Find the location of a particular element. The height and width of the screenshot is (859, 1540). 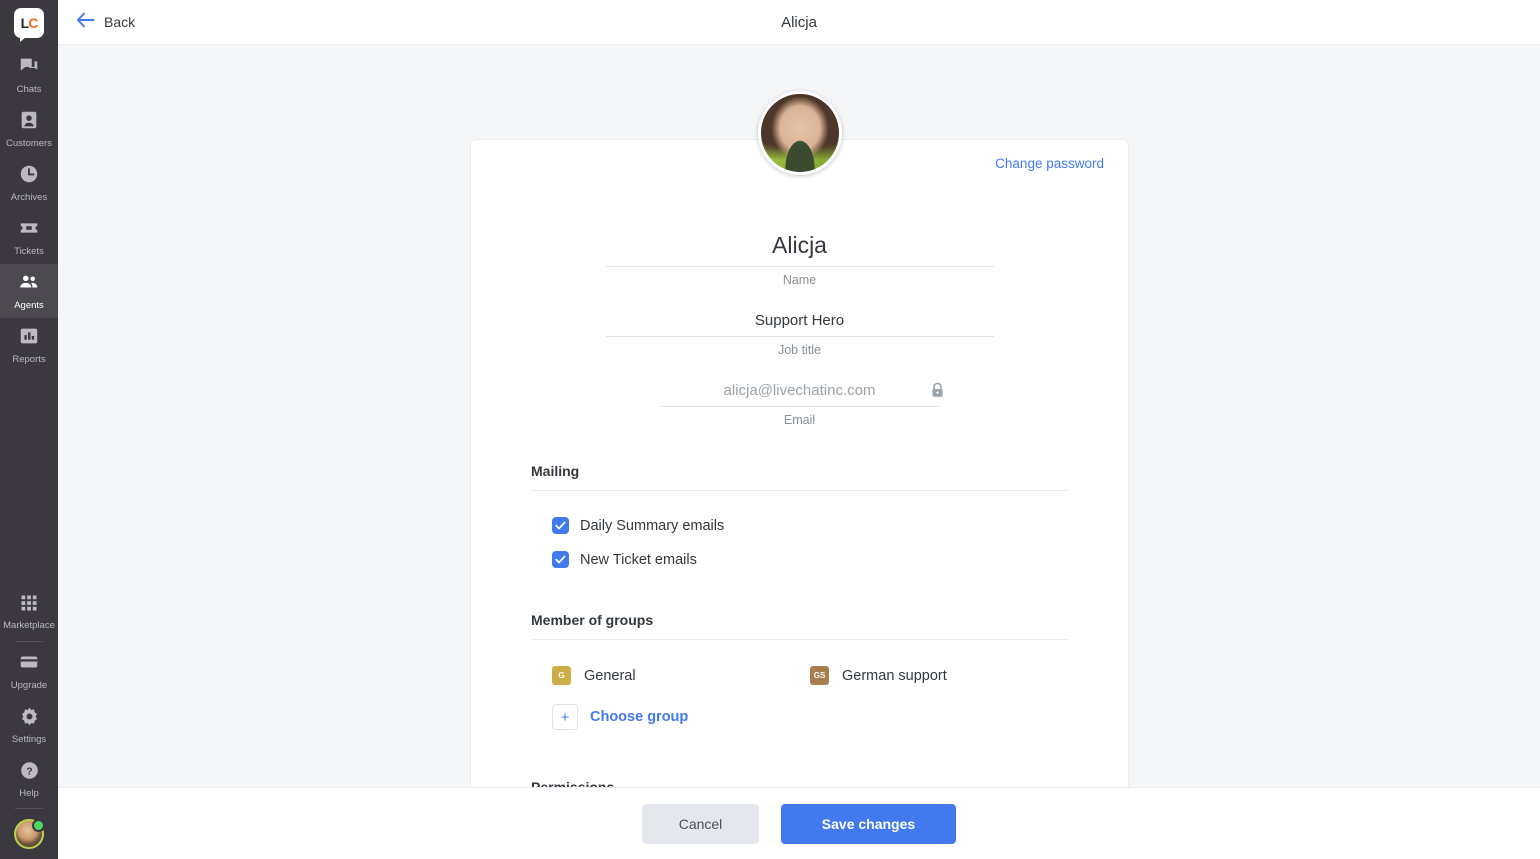

reports-icon is located at coordinates (29, 338).